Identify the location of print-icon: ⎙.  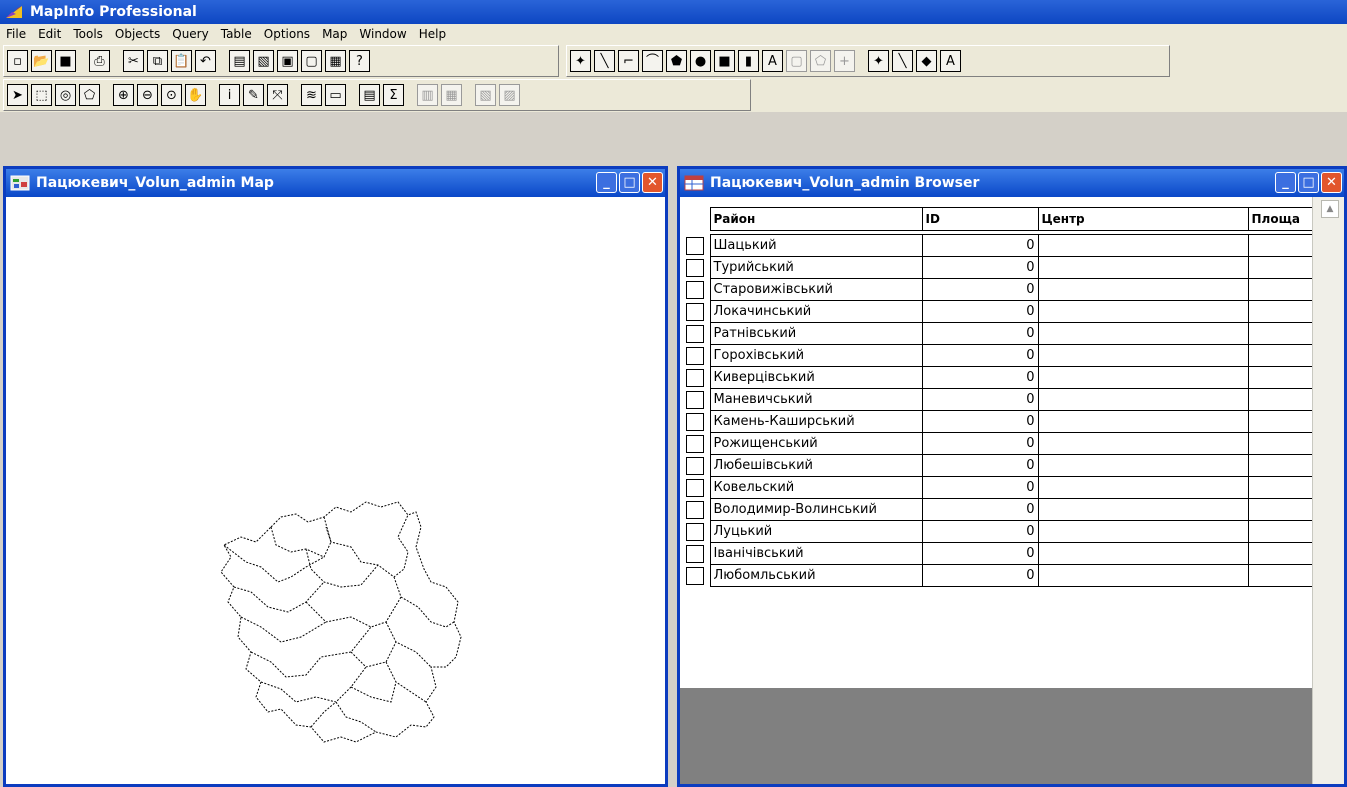
(99, 61).